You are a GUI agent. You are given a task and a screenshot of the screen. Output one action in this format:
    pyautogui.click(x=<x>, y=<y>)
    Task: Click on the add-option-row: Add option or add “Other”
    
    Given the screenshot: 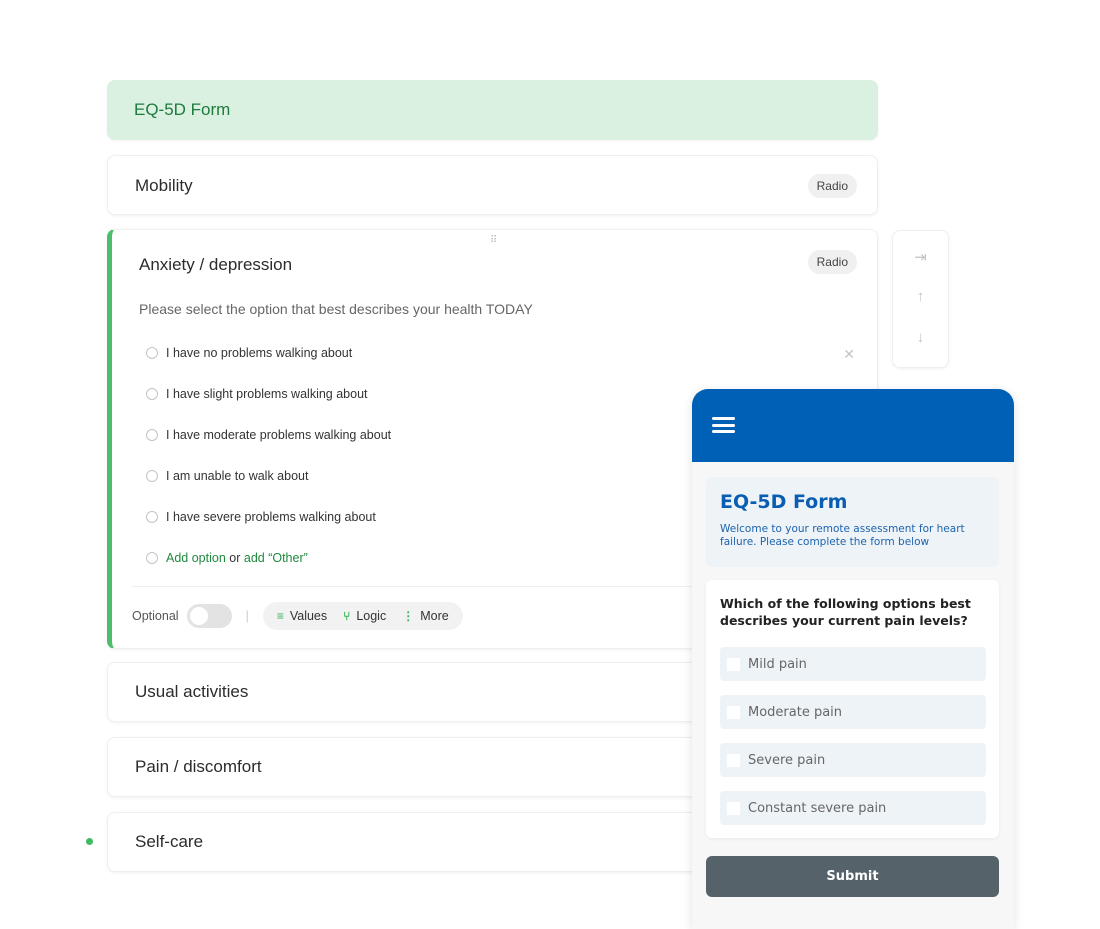 What is the action you would take?
    pyautogui.click(x=227, y=558)
    